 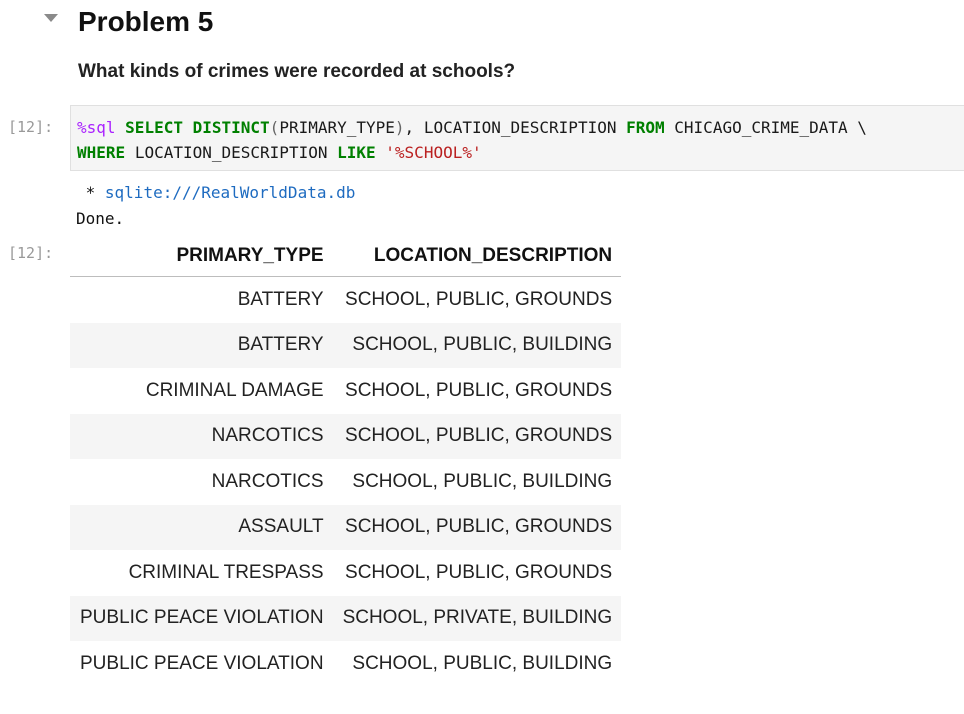 What do you see at coordinates (345, 482) in the screenshot?
I see `table-row: NARCOTICS SCHOOL, PUBLIC, BUILDING` at bounding box center [345, 482].